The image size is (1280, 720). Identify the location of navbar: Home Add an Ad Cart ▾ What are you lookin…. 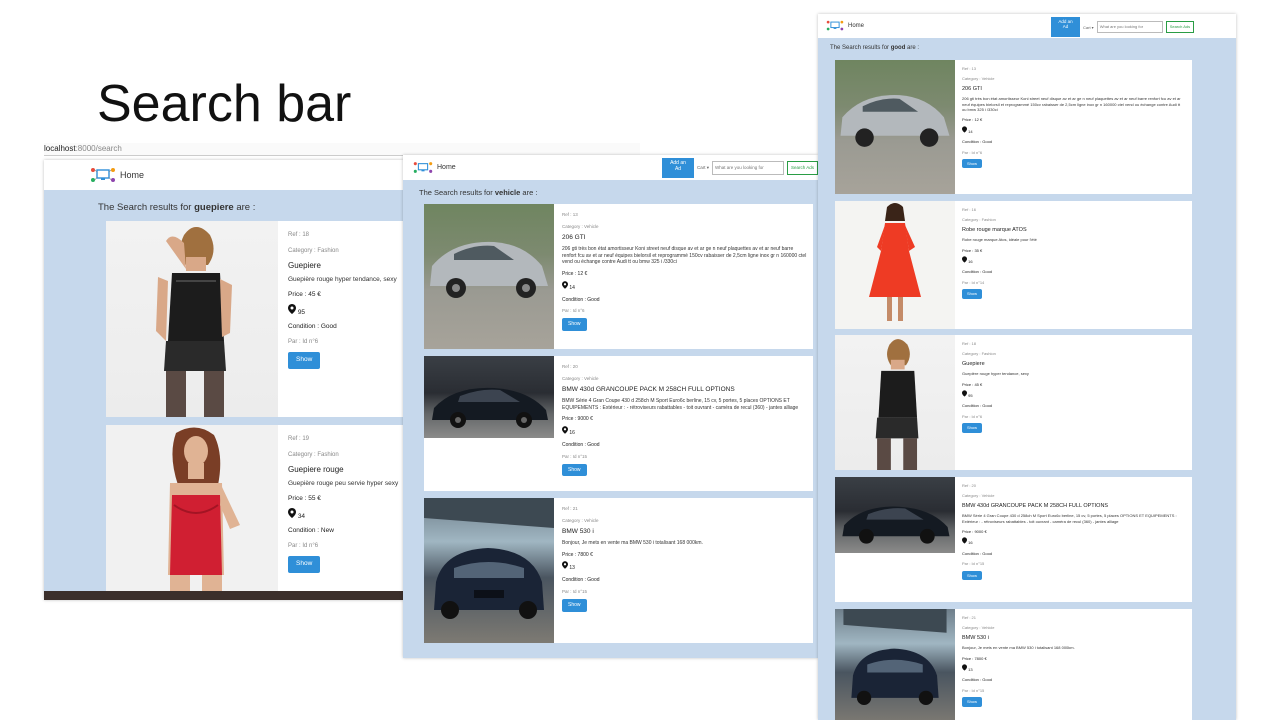
(1027, 26).